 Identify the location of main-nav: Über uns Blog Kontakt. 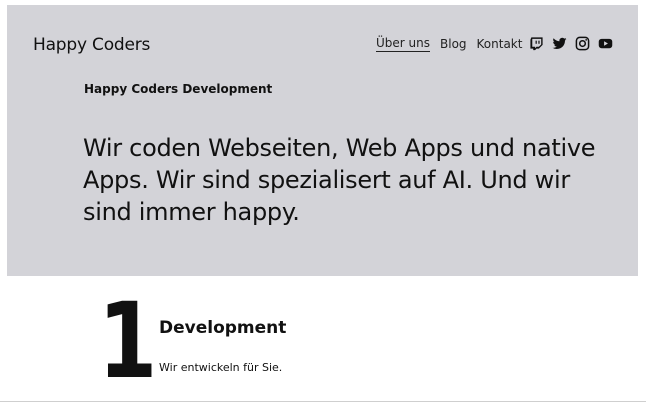
(449, 44).